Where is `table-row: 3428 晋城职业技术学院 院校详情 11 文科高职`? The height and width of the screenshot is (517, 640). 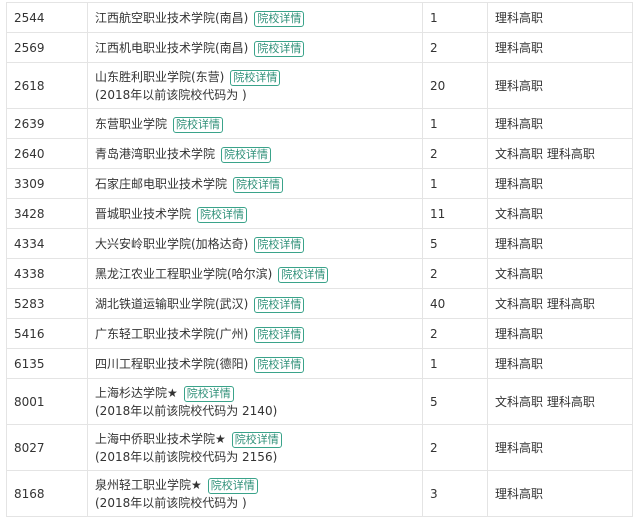 table-row: 3428 晋城职业技术学院 院校详情 11 文科高职 is located at coordinates (319, 213).